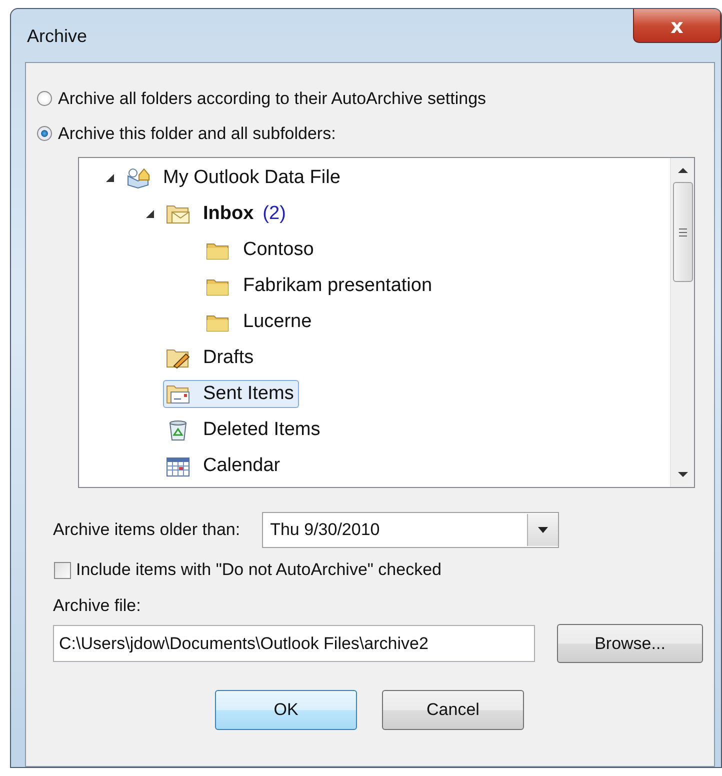 Image resolution: width=722 pixels, height=776 pixels. I want to click on date-dropdown: Thu 9/30/2010, so click(411, 530).